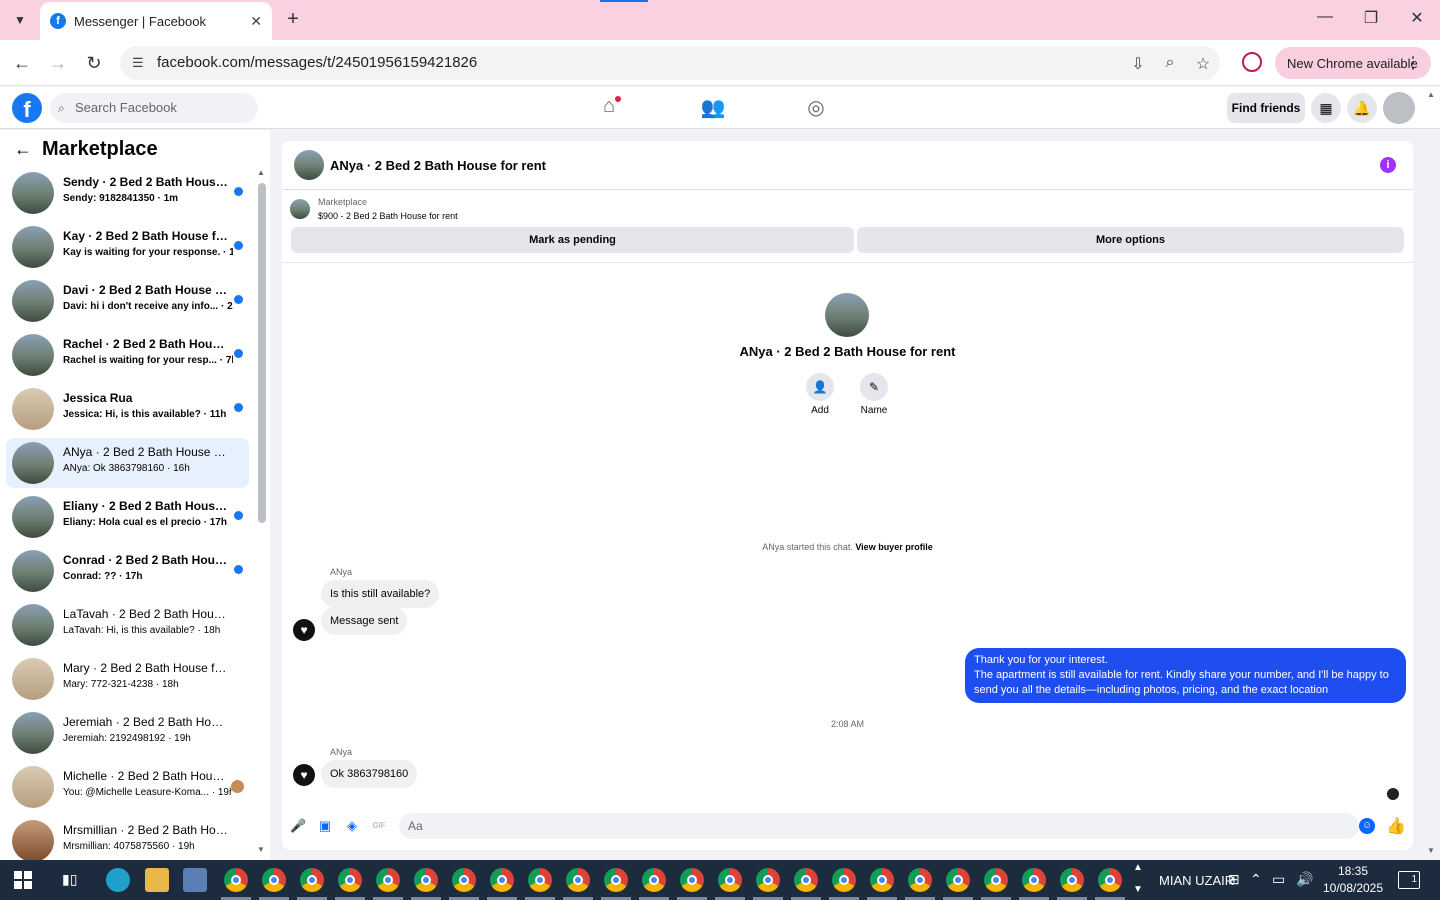 The height and width of the screenshot is (900, 1440). What do you see at coordinates (22, 63) in the screenshot?
I see `back-button: ←` at bounding box center [22, 63].